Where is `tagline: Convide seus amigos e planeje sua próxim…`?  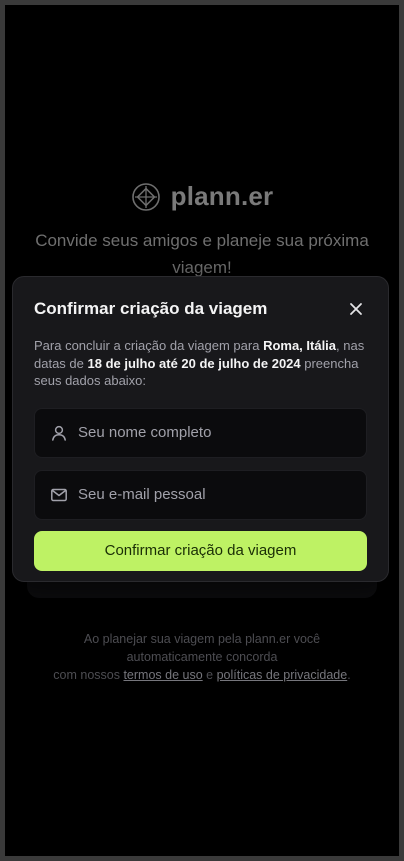
tagline: Convide seus amigos e planeje sua próxim… is located at coordinates (202, 254).